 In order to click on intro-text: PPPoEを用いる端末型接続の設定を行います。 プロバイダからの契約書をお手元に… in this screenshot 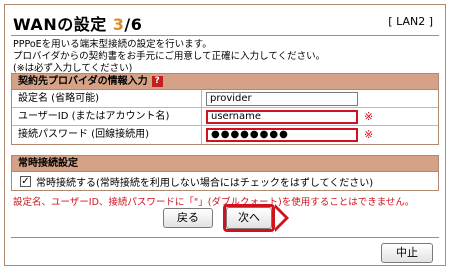, I will do `click(169, 57)`.